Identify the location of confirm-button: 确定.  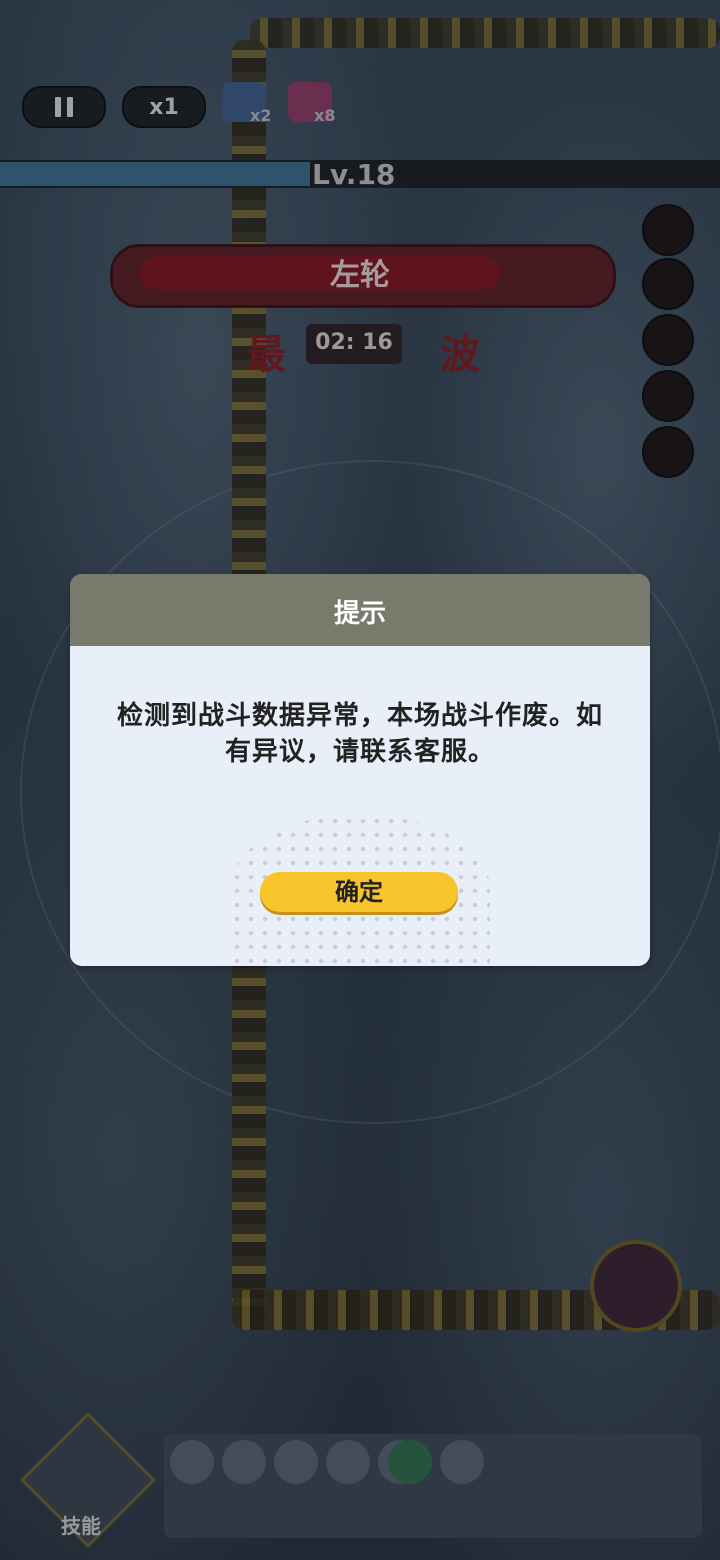
(359, 892).